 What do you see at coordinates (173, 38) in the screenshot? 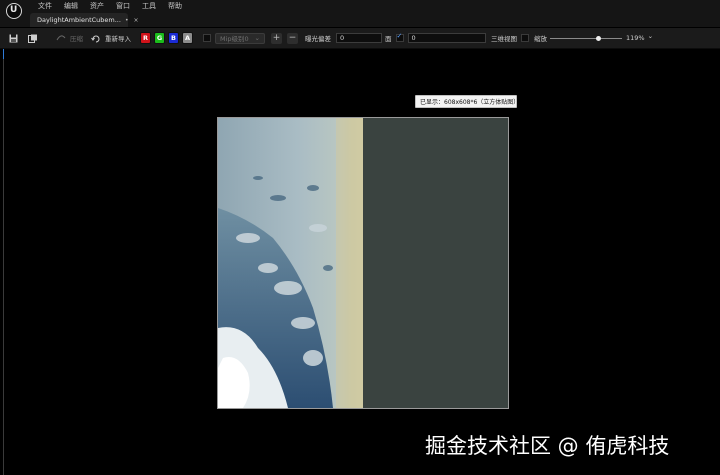
I see `channel-blue-toggle: B` at bounding box center [173, 38].